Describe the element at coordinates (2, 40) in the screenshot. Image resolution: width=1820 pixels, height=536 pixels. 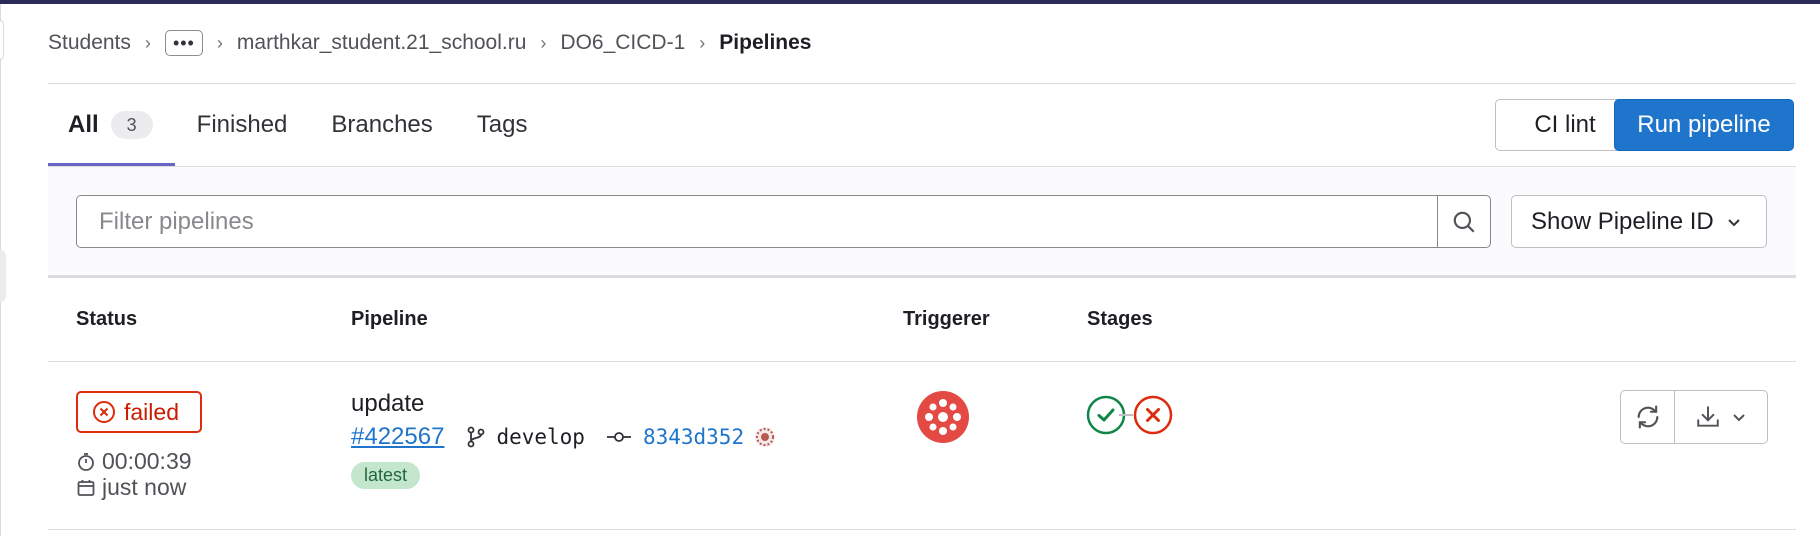
I see `sidebar-toggle` at that location.